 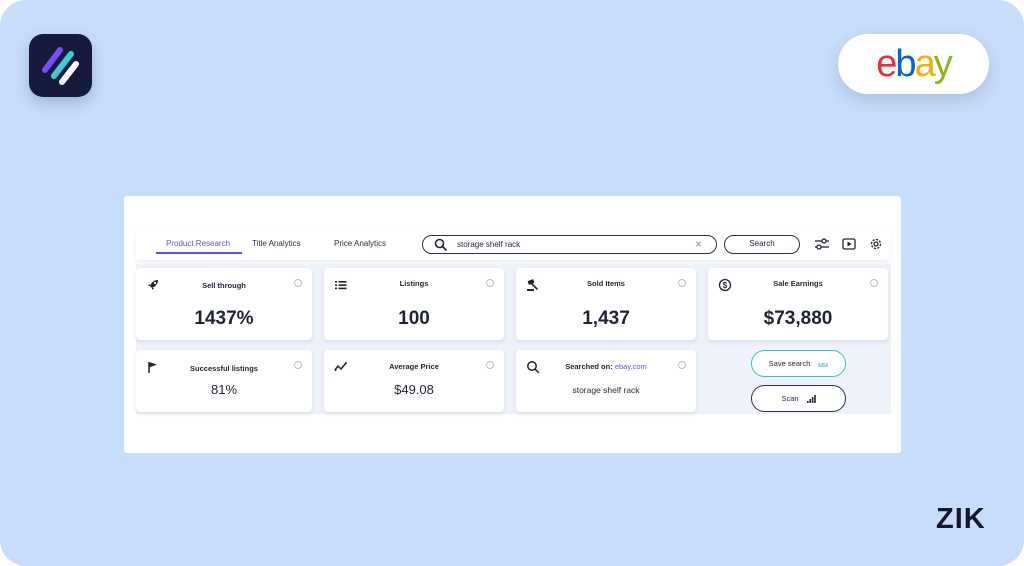 I want to click on average-price-value: $49.08, so click(x=414, y=389).